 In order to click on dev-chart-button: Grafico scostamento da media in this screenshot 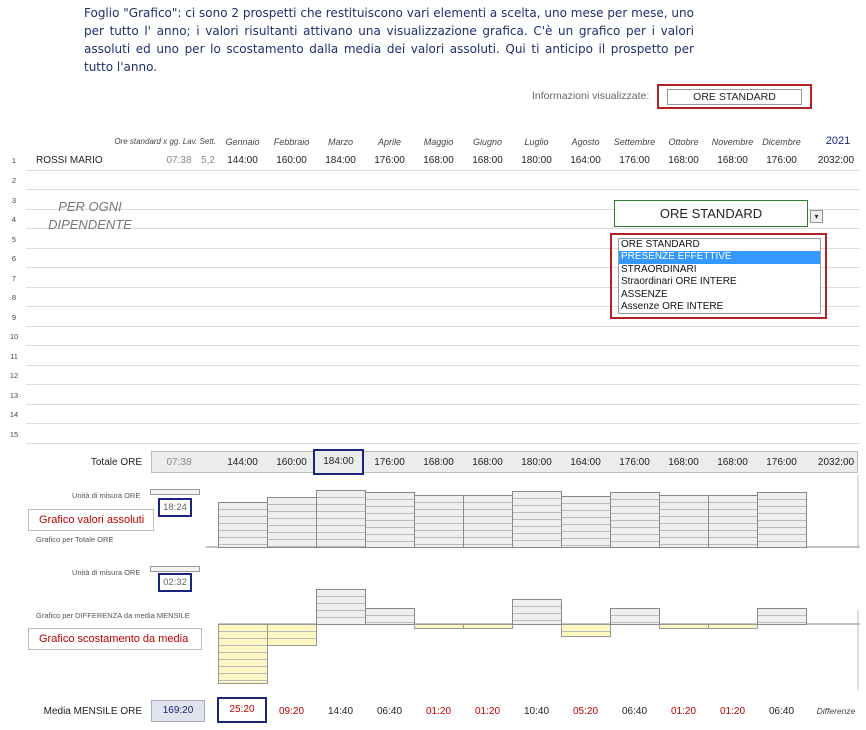, I will do `click(115, 639)`.